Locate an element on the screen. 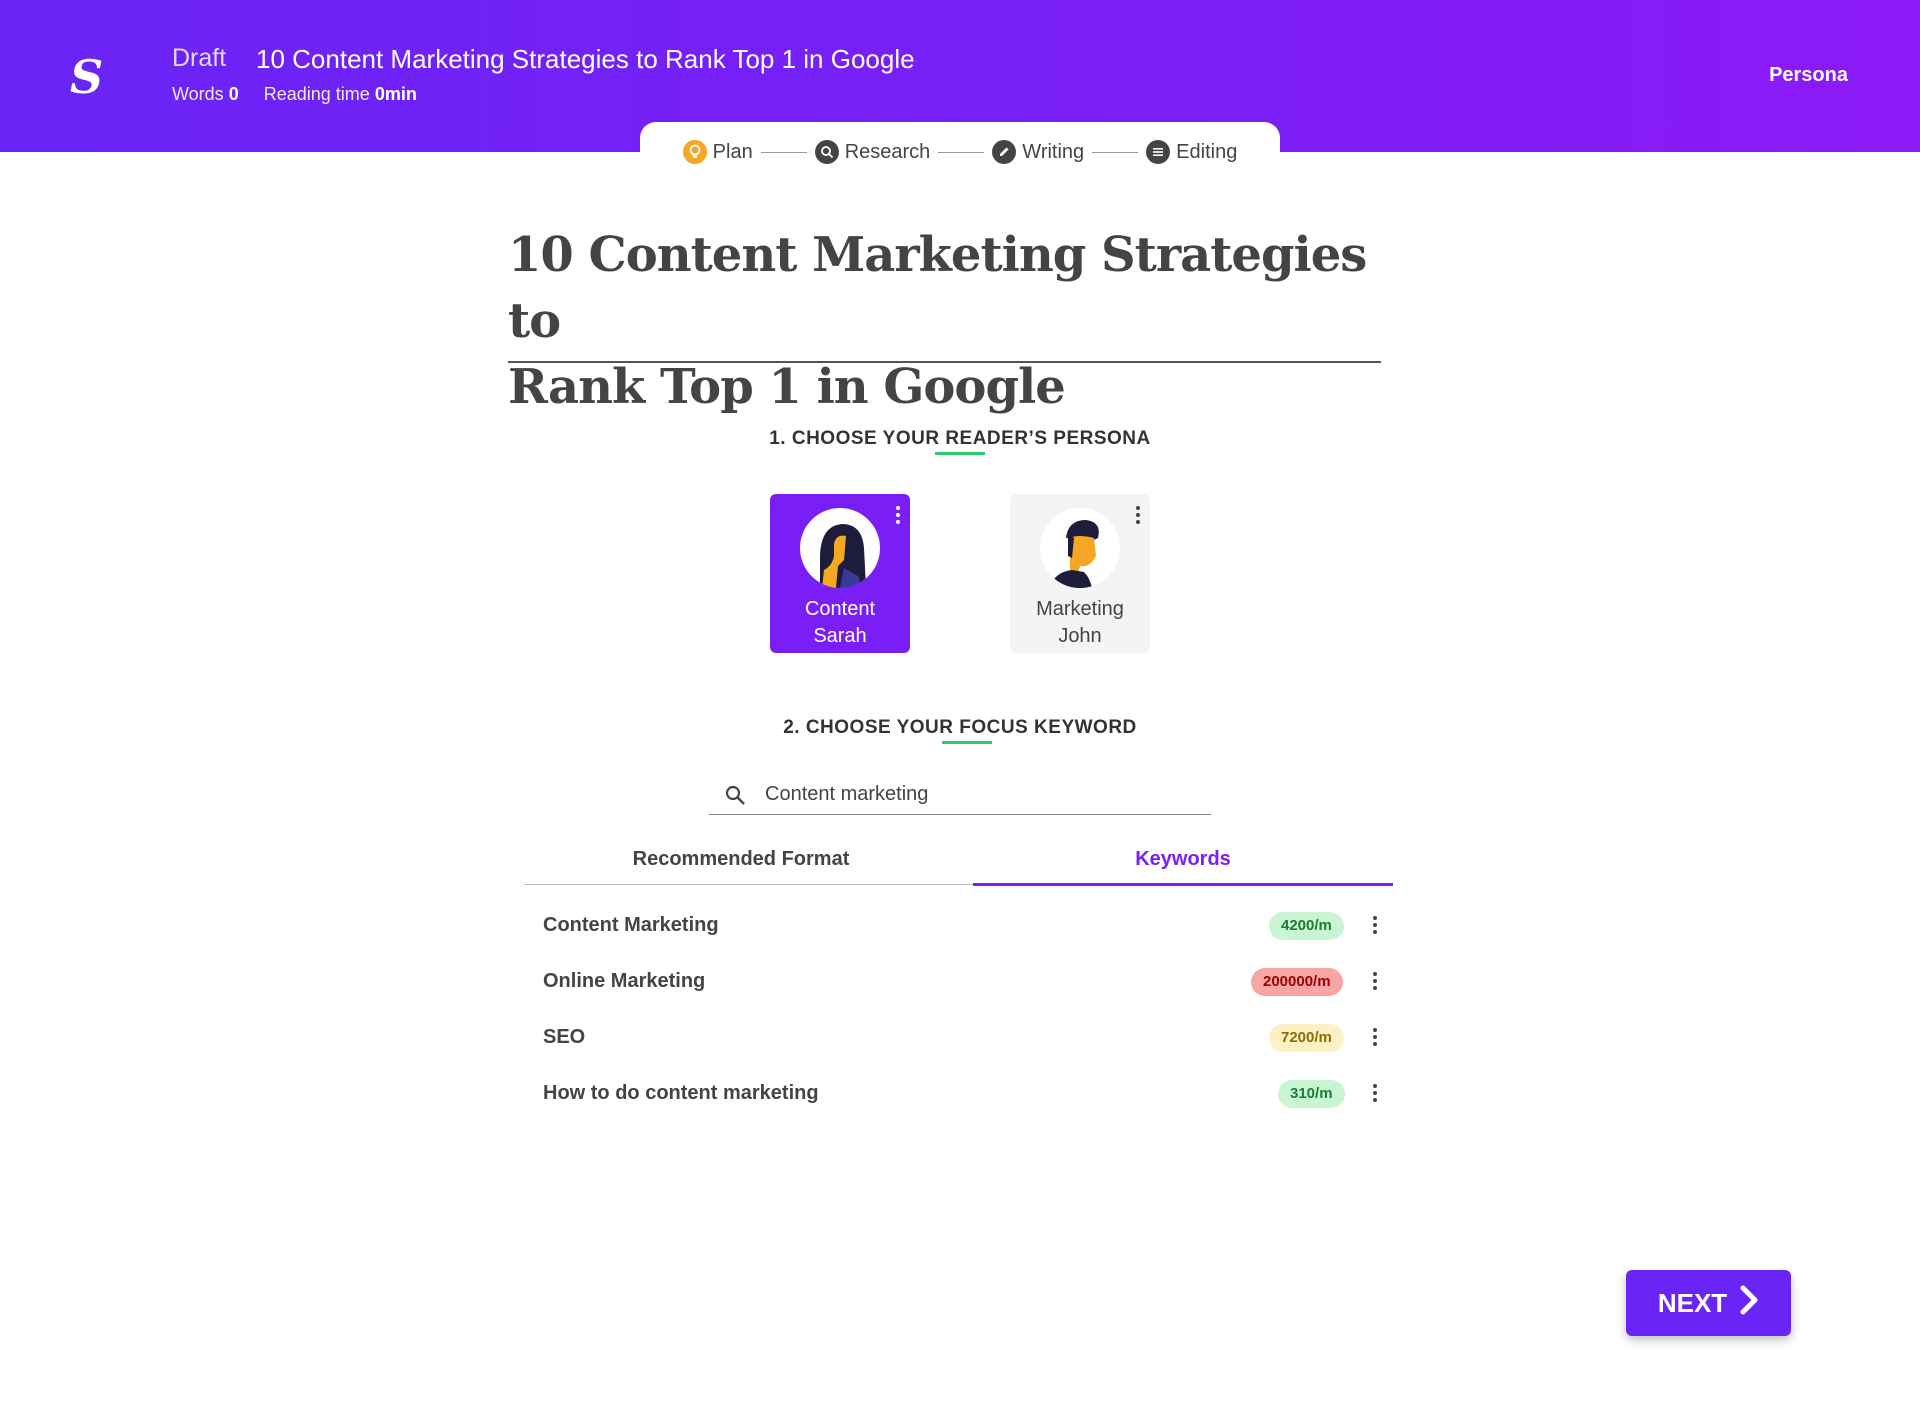 The width and height of the screenshot is (1920, 1425). keyword-name: How to do content marketing is located at coordinates (681, 1093).